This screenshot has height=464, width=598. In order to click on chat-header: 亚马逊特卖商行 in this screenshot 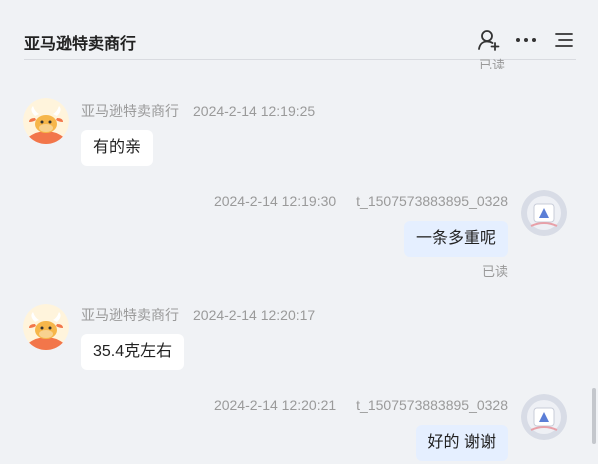, I will do `click(299, 30)`.